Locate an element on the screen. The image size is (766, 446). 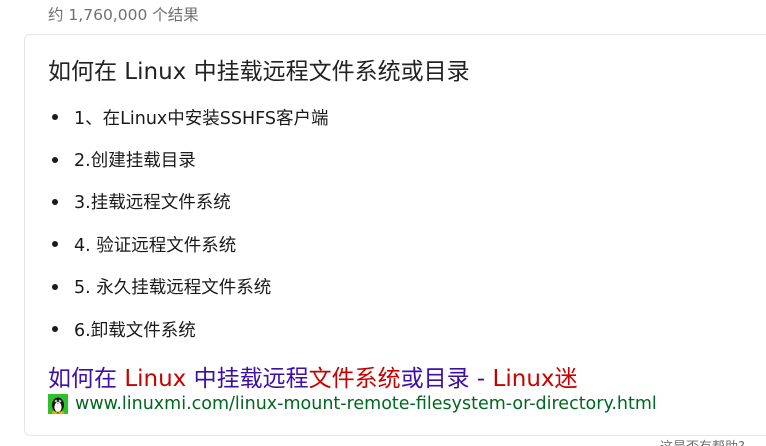
list-item: 2.创建挂载目录 is located at coordinates (188, 159).